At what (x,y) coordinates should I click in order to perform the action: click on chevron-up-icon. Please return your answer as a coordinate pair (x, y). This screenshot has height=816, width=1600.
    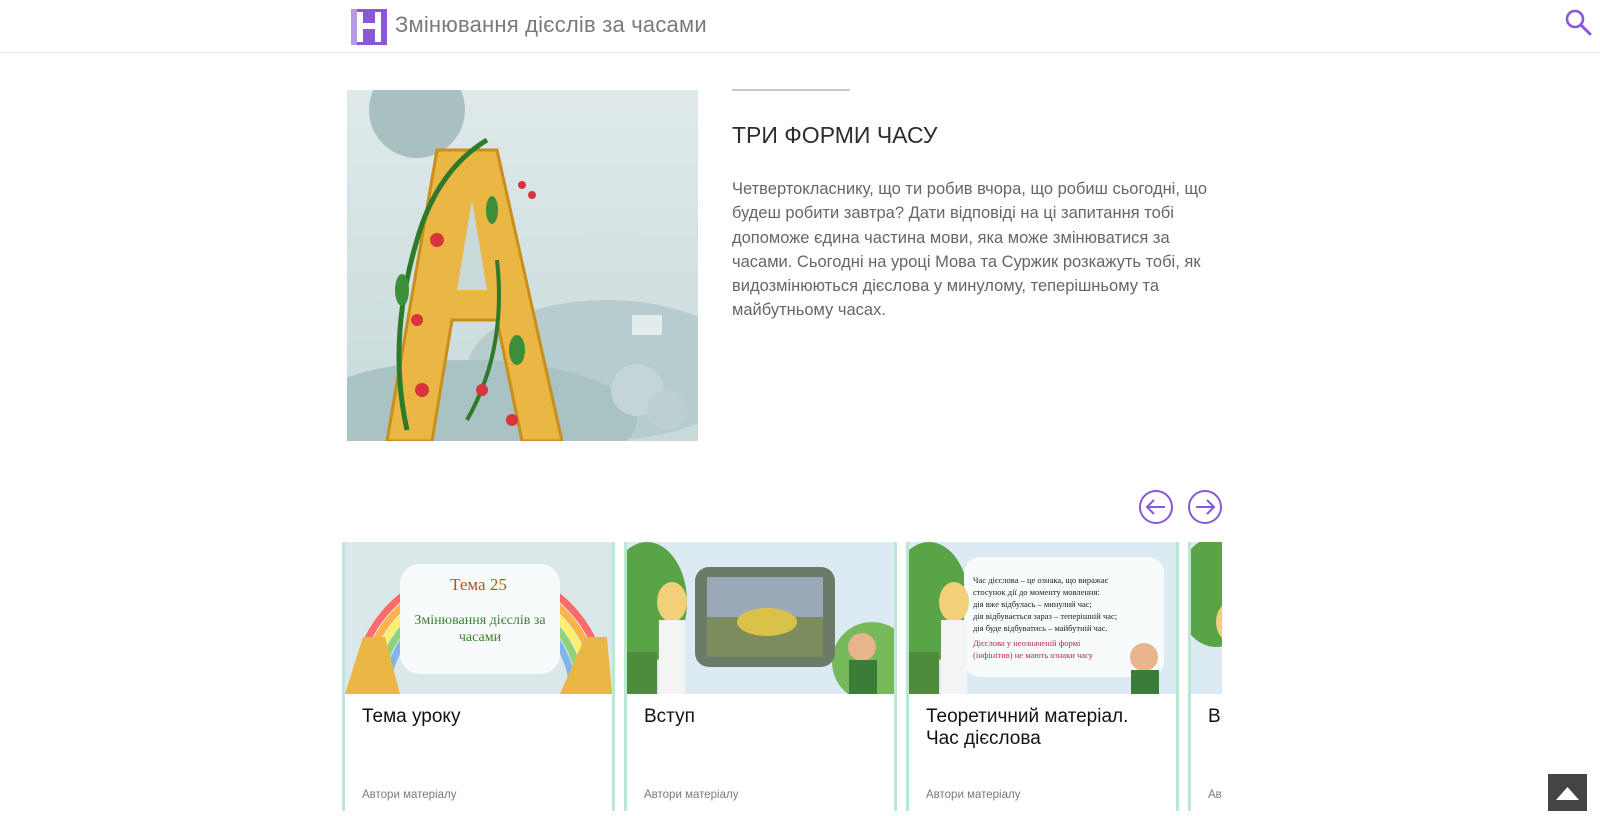
    Looking at the image, I should click on (1567, 793).